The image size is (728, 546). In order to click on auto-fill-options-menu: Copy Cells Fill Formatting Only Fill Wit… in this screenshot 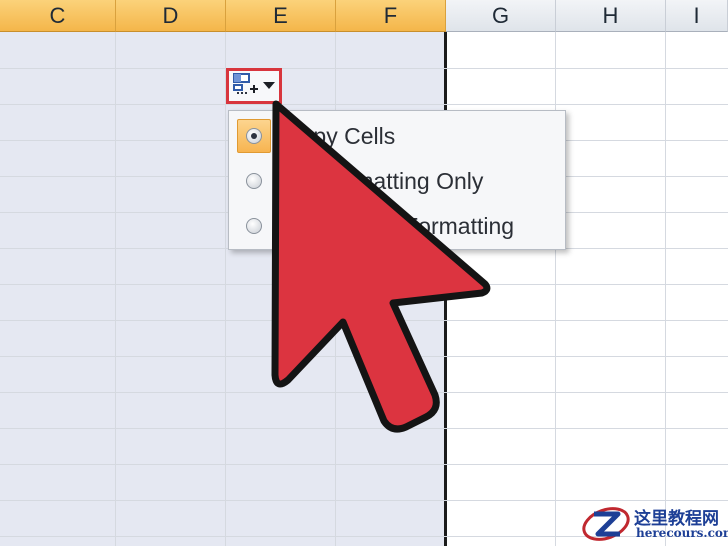, I will do `click(397, 180)`.